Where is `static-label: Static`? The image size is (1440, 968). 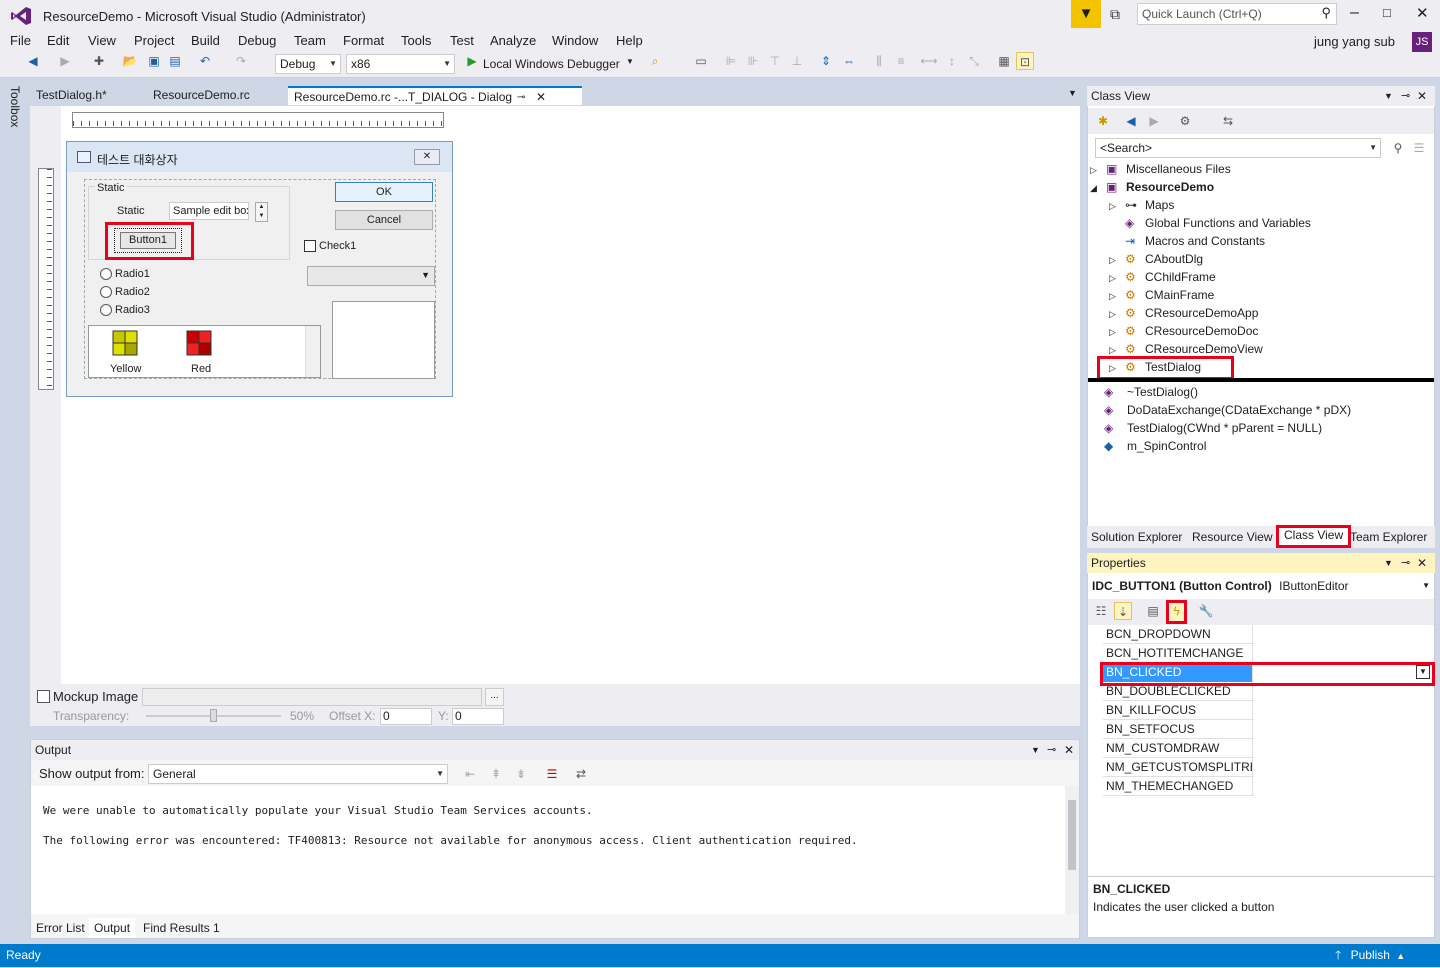
static-label: Static is located at coordinates (131, 211).